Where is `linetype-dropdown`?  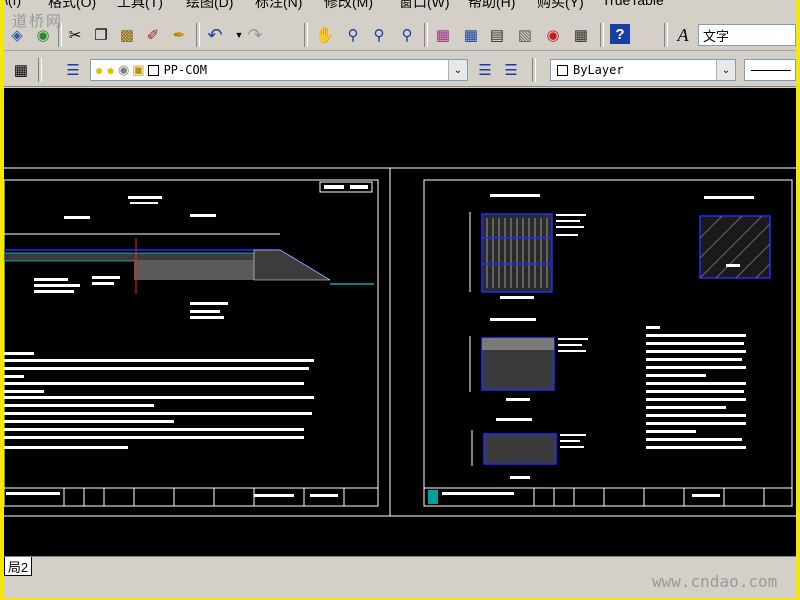
linetype-dropdown is located at coordinates (770, 70).